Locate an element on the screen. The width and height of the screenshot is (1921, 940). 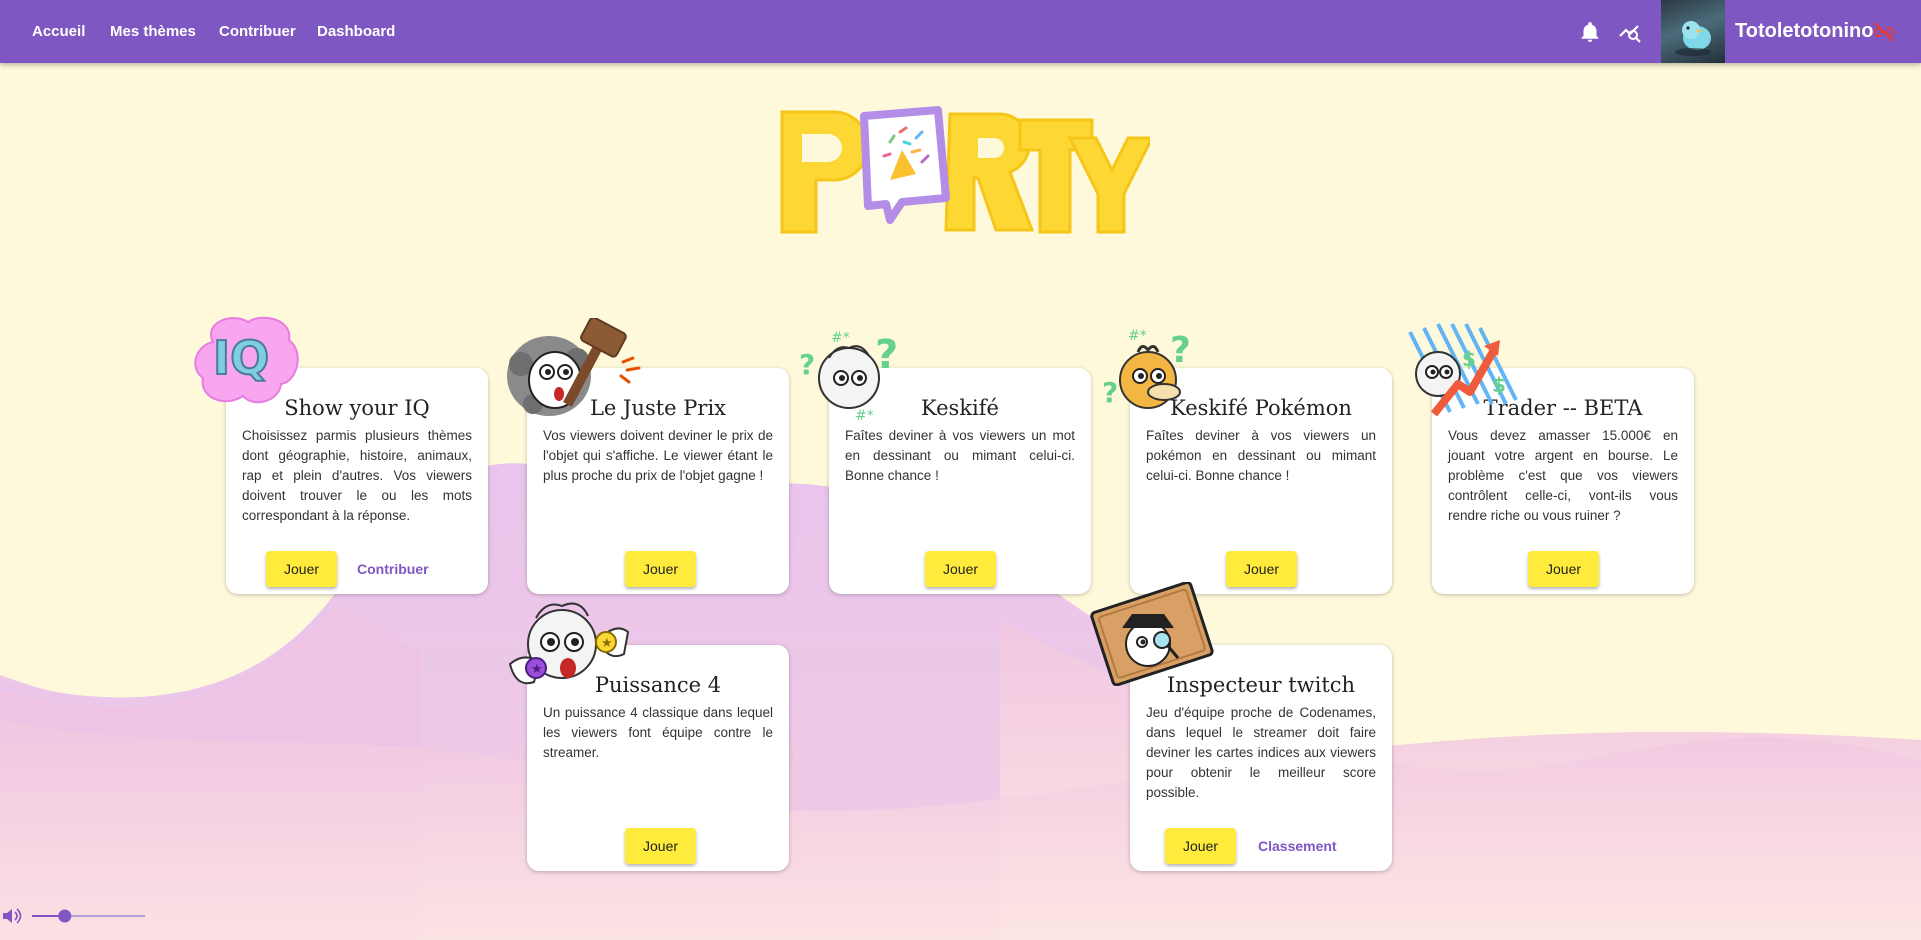
connect-four-mascot-icon: ★ ★ is located at coordinates (569, 643).